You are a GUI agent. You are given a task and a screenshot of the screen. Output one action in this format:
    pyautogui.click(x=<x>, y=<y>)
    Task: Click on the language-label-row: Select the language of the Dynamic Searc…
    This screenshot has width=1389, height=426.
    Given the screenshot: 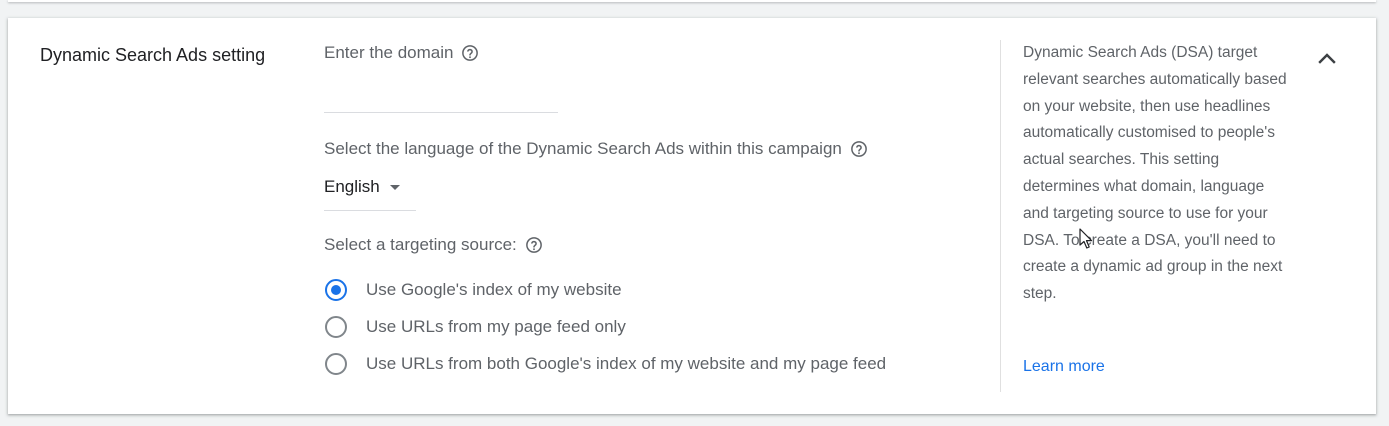 What is the action you would take?
    pyautogui.click(x=596, y=149)
    